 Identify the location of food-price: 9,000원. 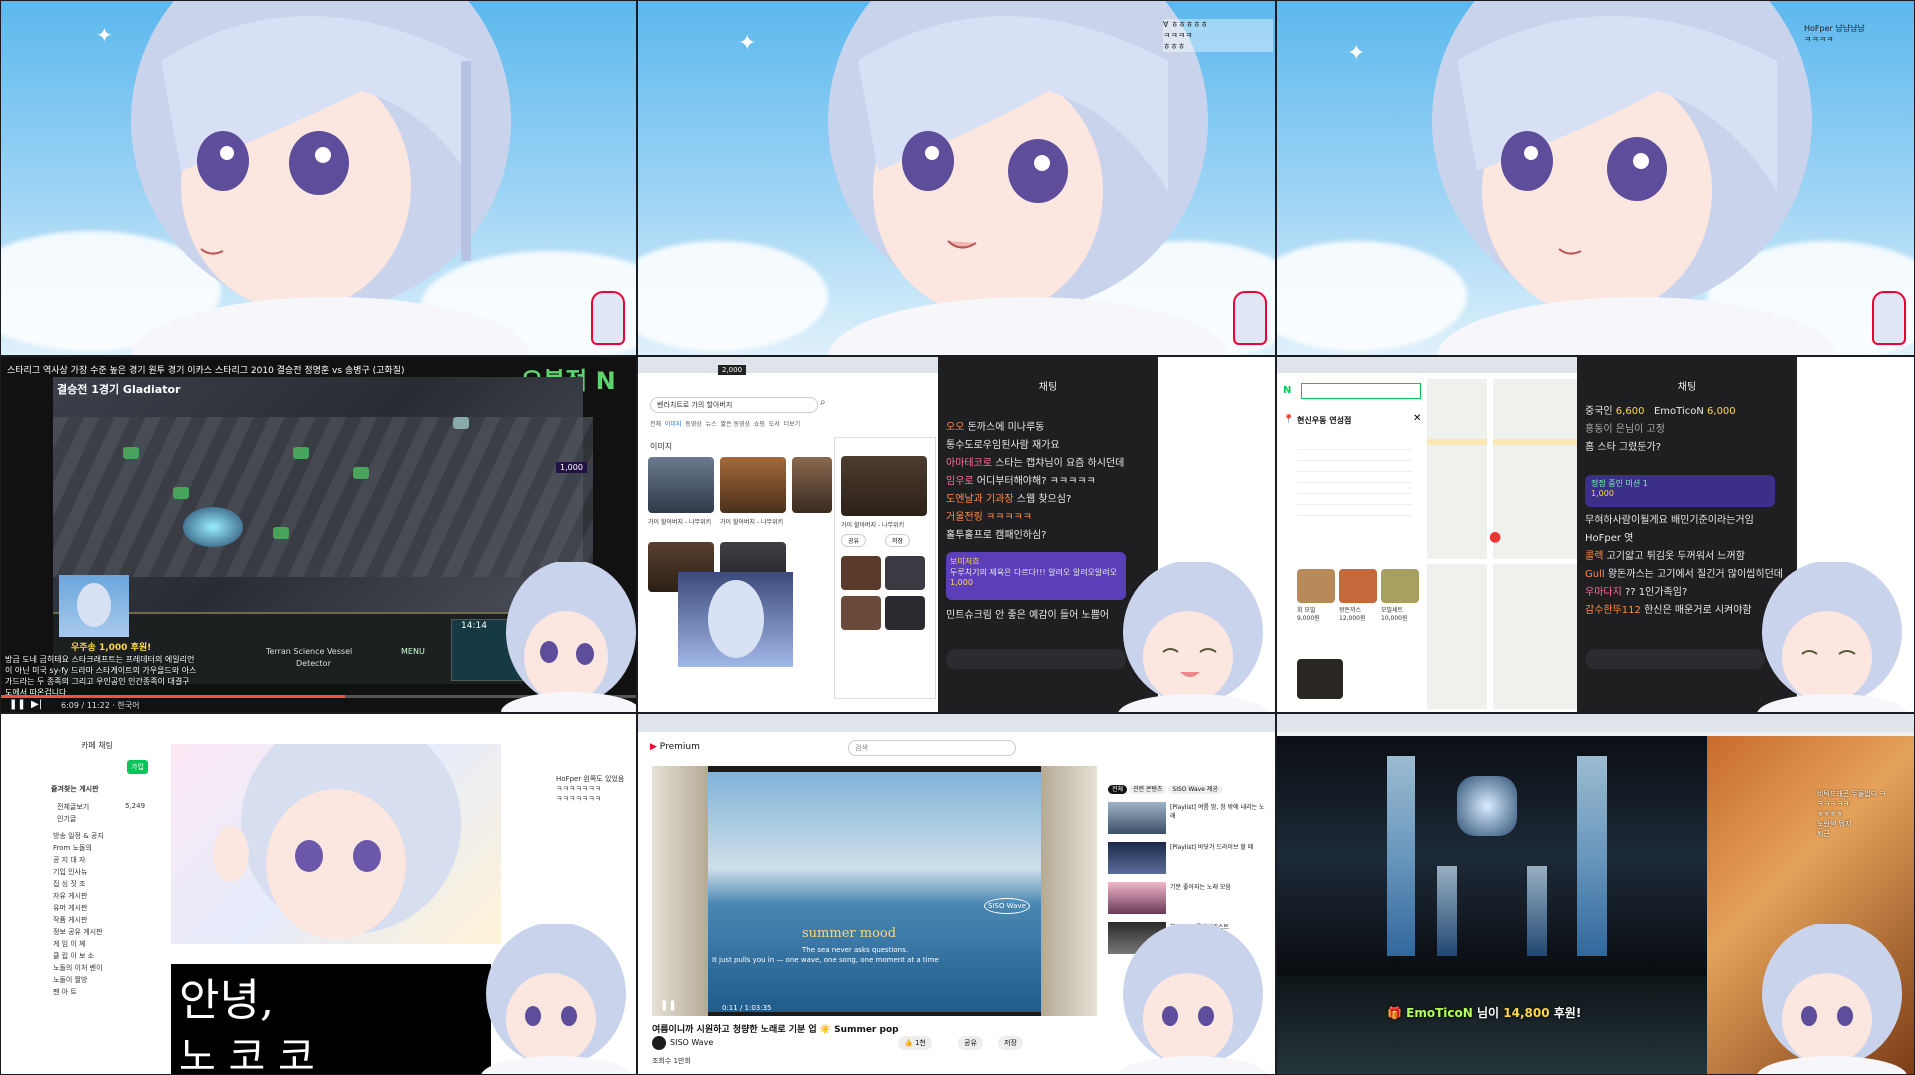
(1308, 618).